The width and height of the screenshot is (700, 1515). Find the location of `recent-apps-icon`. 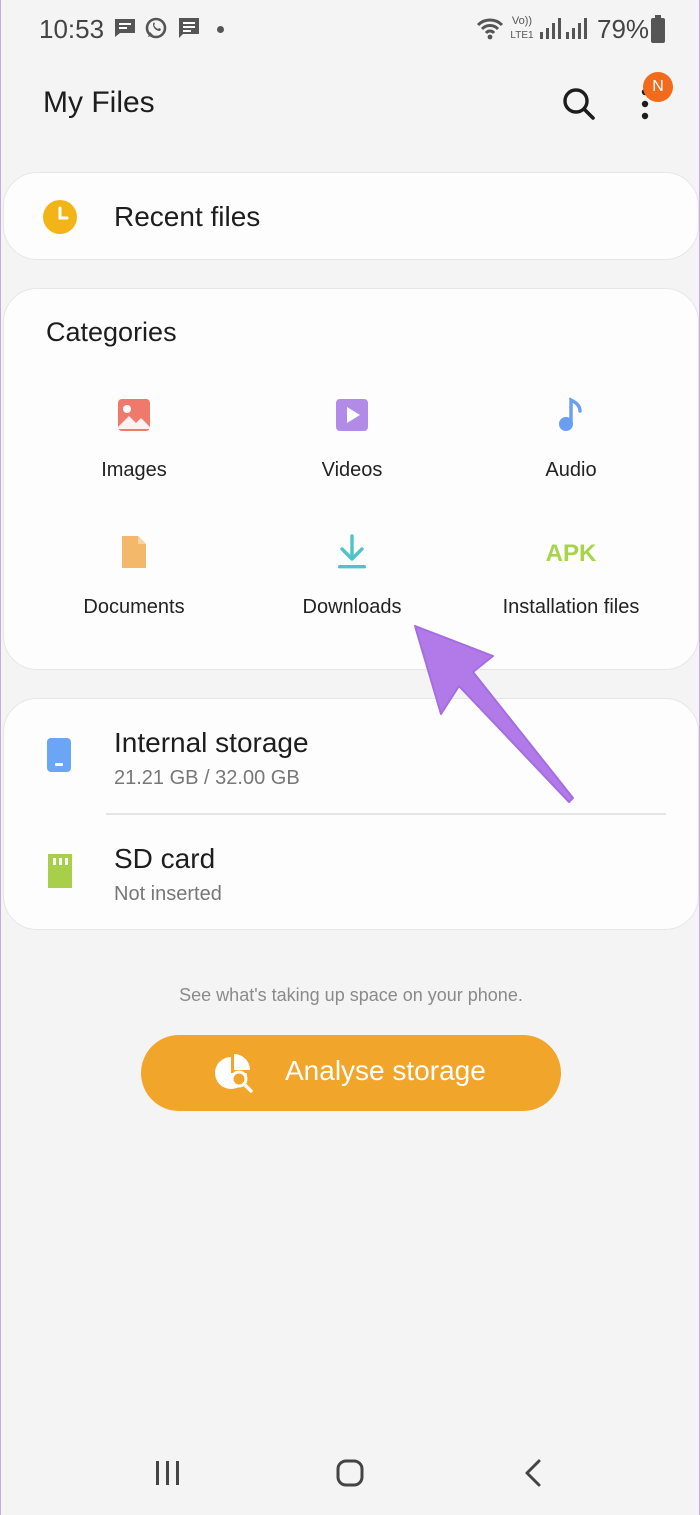

recent-apps-icon is located at coordinates (168, 1473).